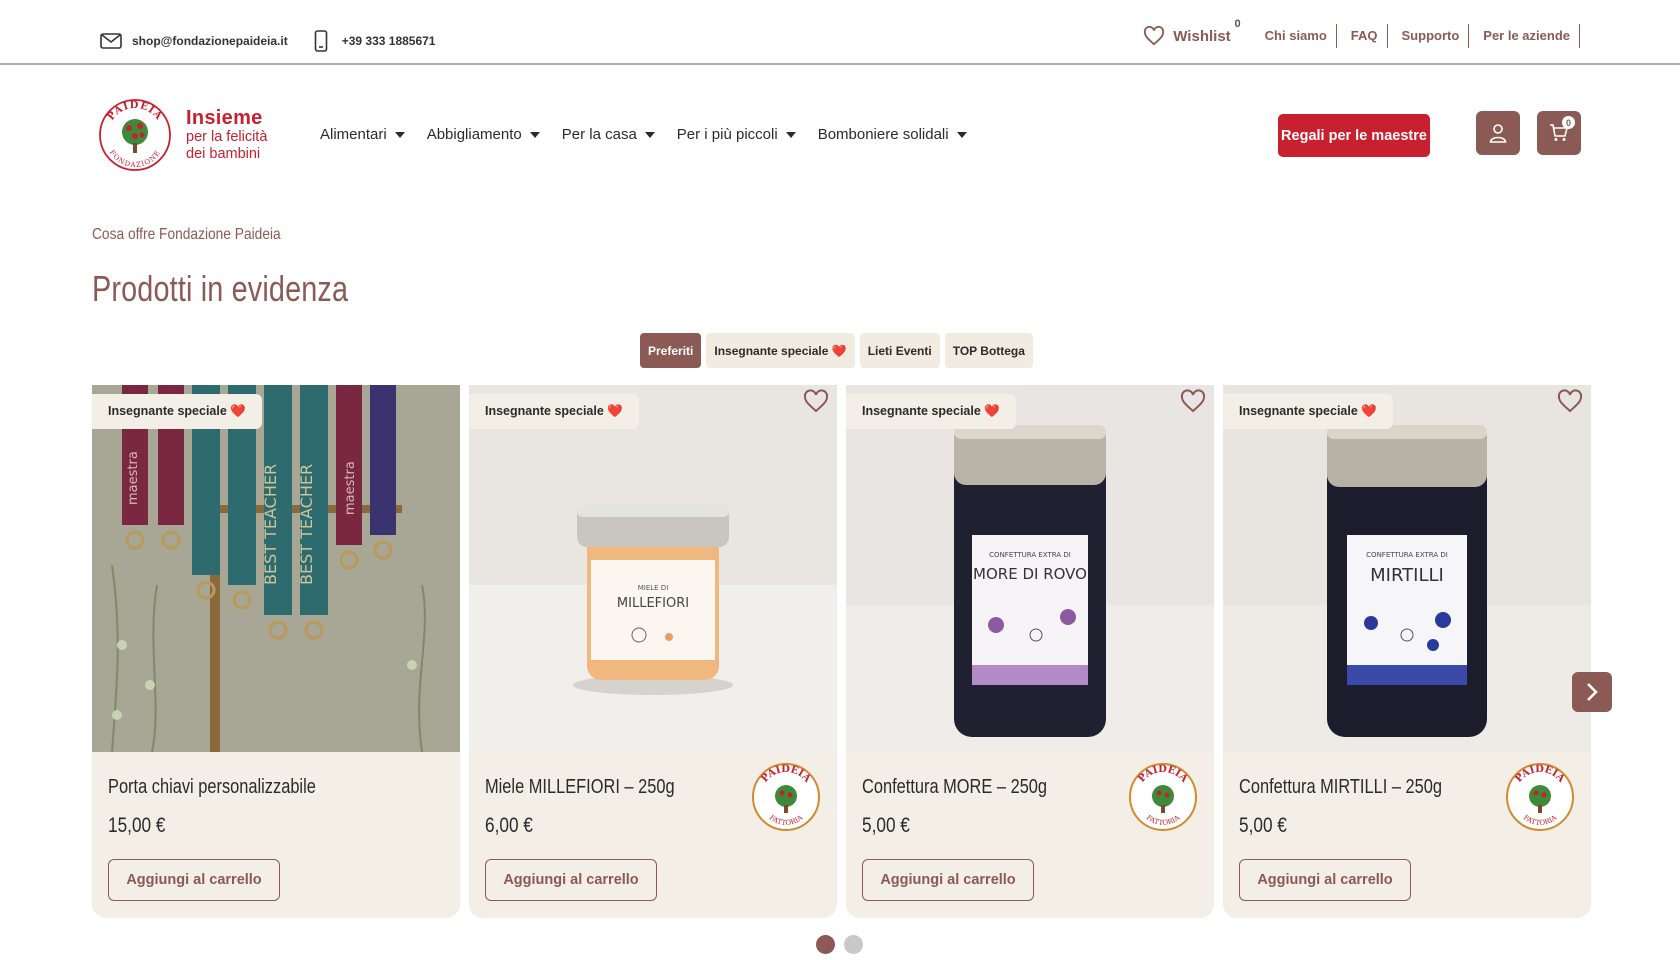  What do you see at coordinates (1202, 36) in the screenshot?
I see `wishlist-label: Wishlist` at bounding box center [1202, 36].